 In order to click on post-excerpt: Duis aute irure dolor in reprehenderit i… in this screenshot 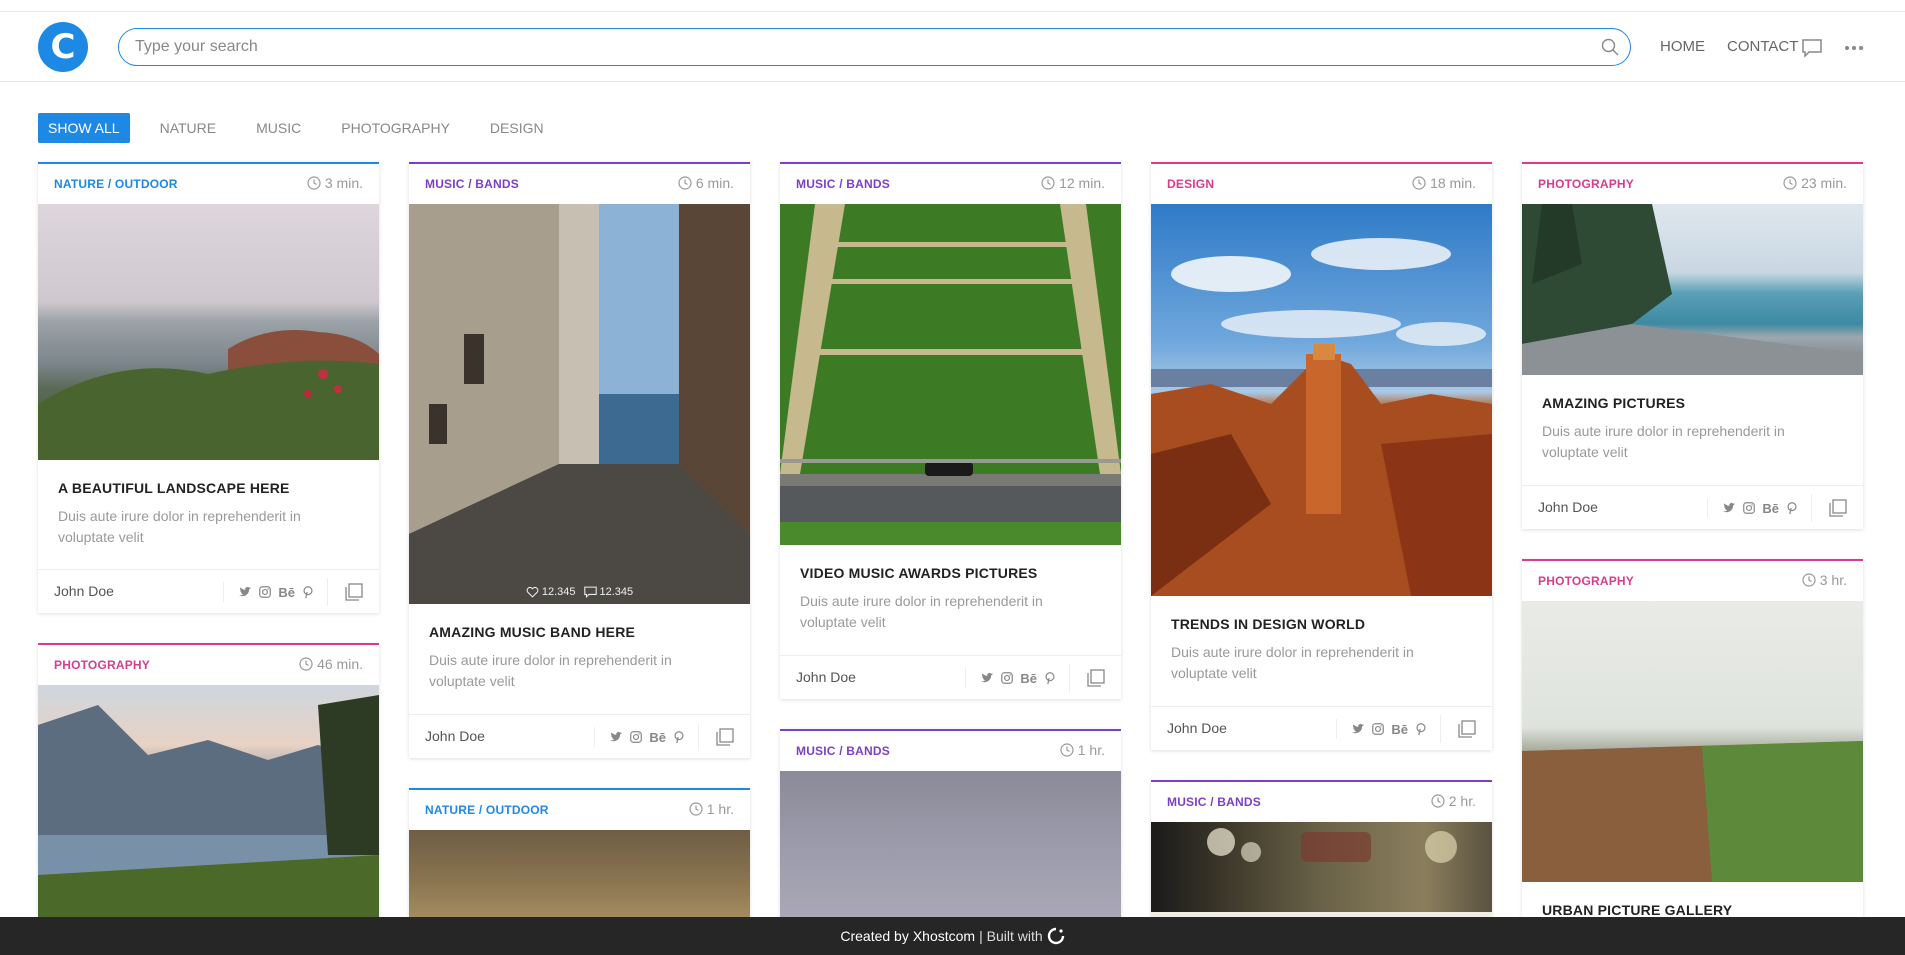, I will do `click(1292, 662)`.